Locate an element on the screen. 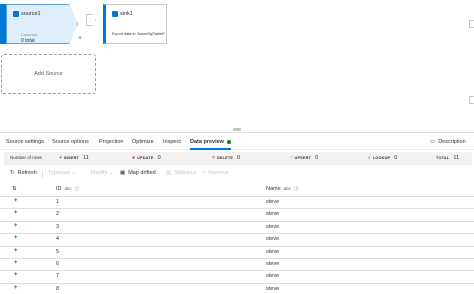 The image size is (474, 294). modify-button: Modify ⌄ is located at coordinates (102, 173).